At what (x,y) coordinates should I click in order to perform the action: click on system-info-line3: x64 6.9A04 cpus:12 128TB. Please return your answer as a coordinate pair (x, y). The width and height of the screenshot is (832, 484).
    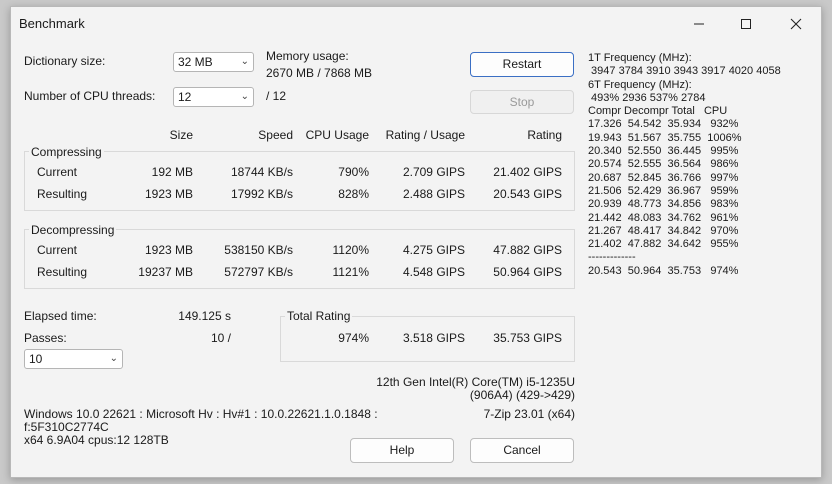
    Looking at the image, I should click on (96, 440).